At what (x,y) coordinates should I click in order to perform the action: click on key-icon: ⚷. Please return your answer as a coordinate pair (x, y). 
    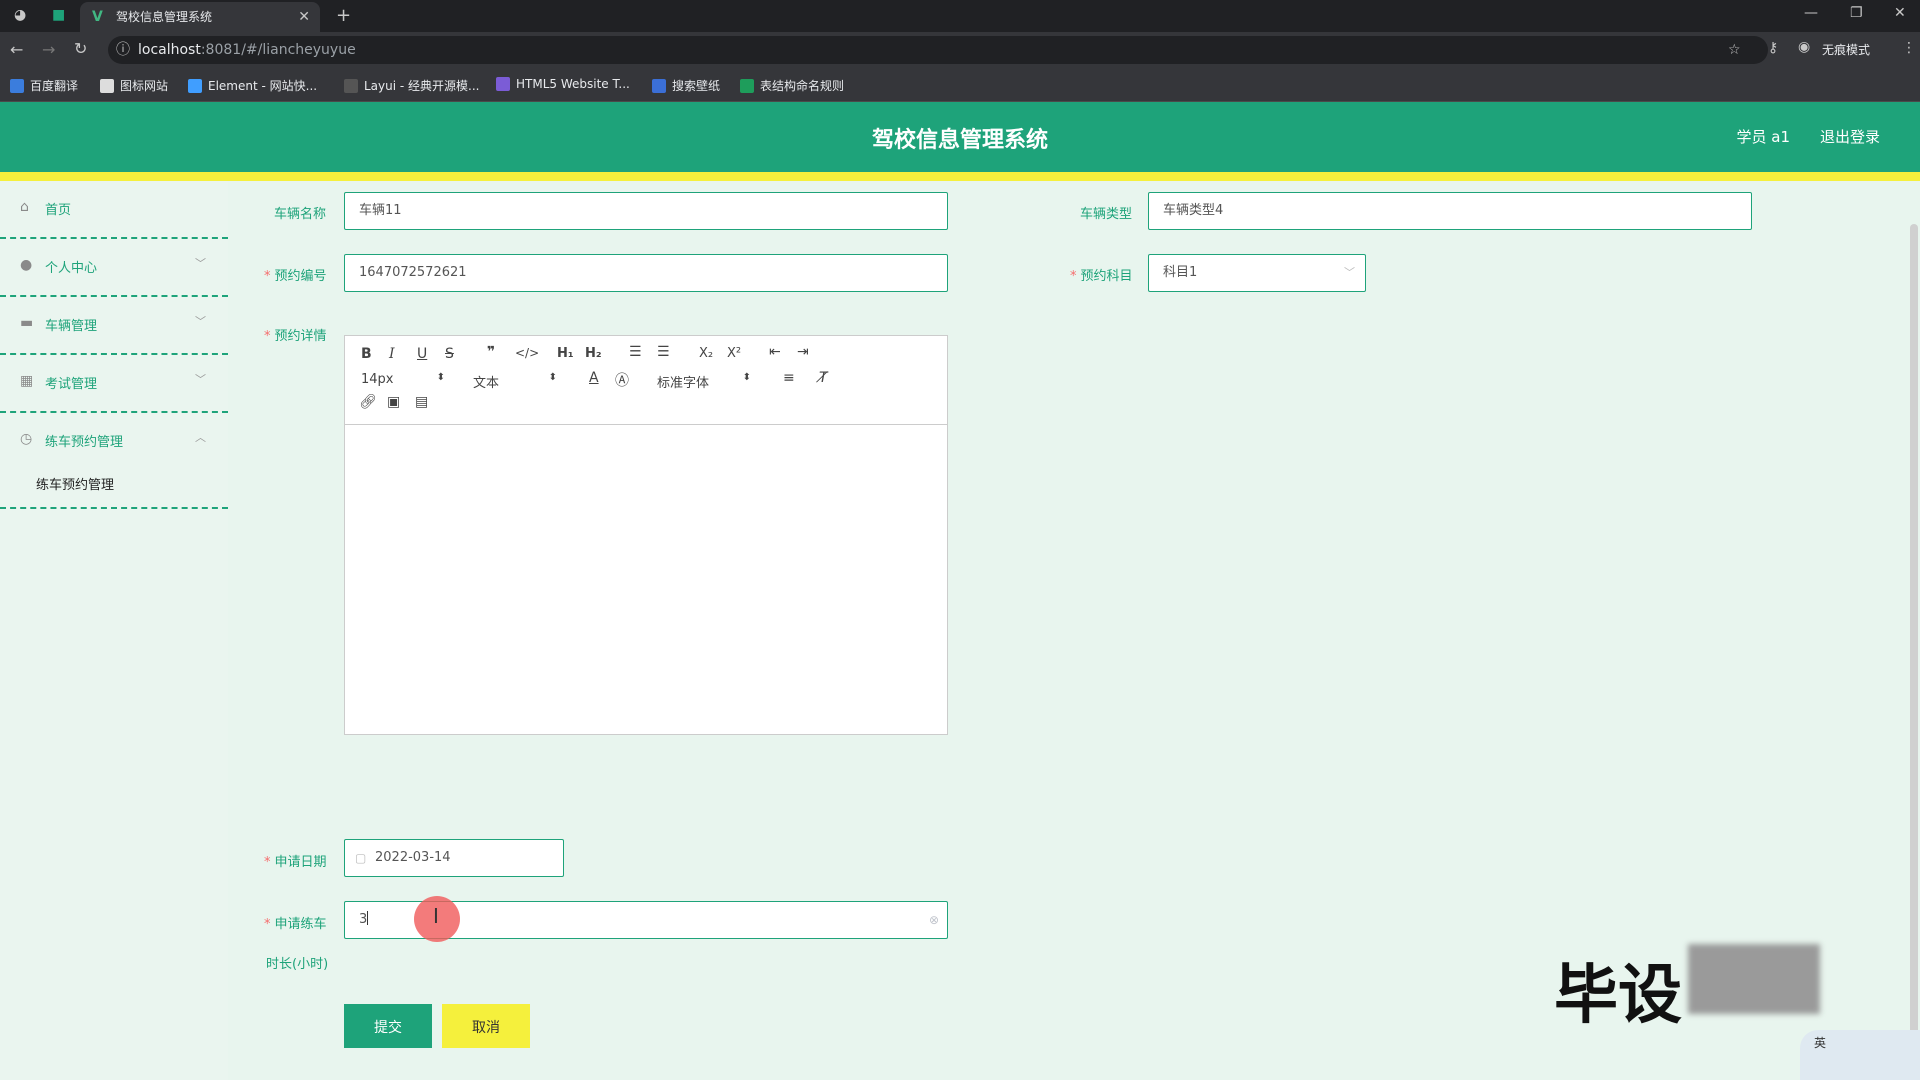
    Looking at the image, I should click on (1773, 48).